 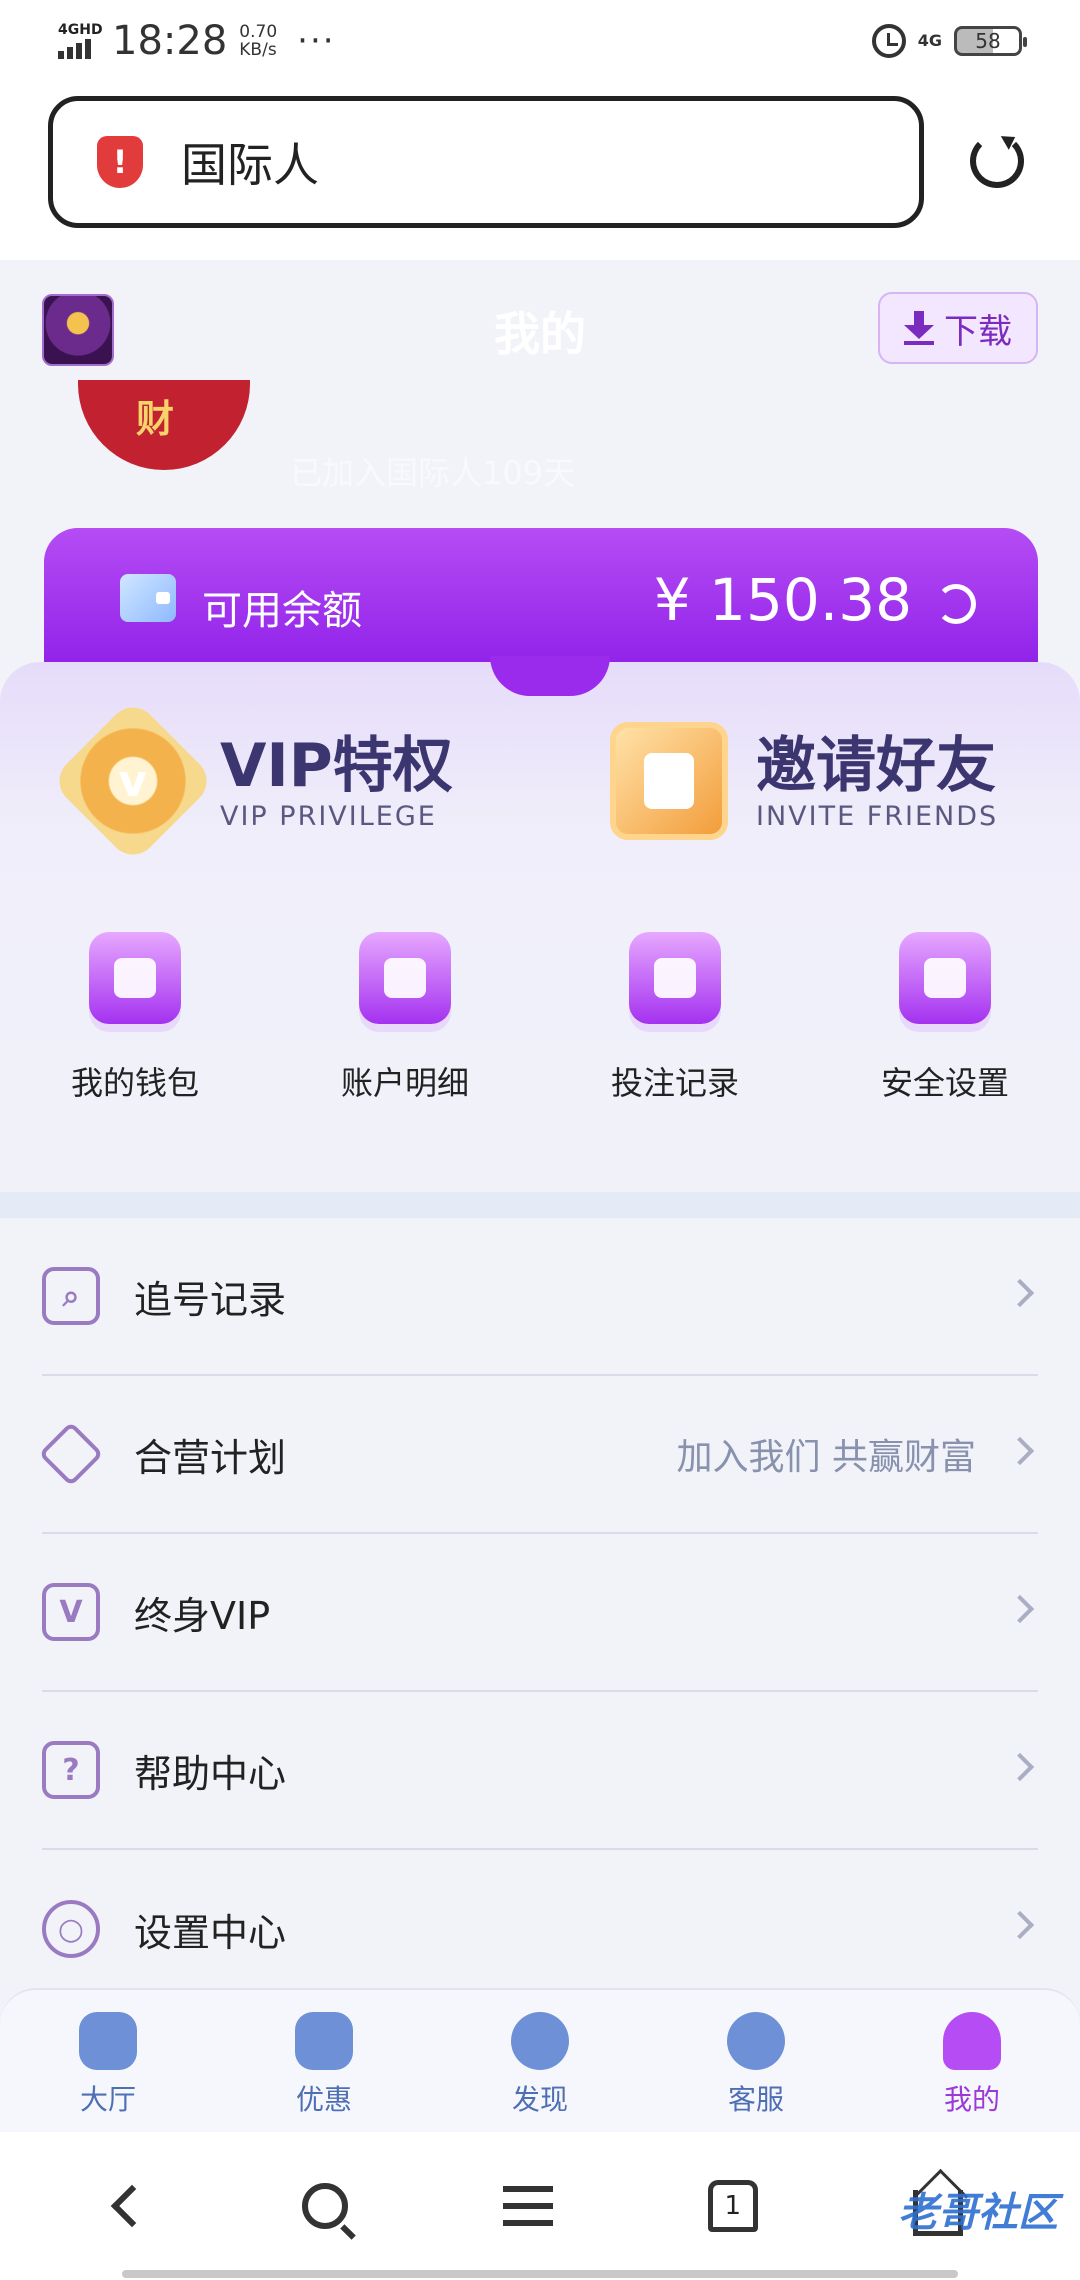 I want to click on yuan-receipt-icon, so click(x=405, y=978).